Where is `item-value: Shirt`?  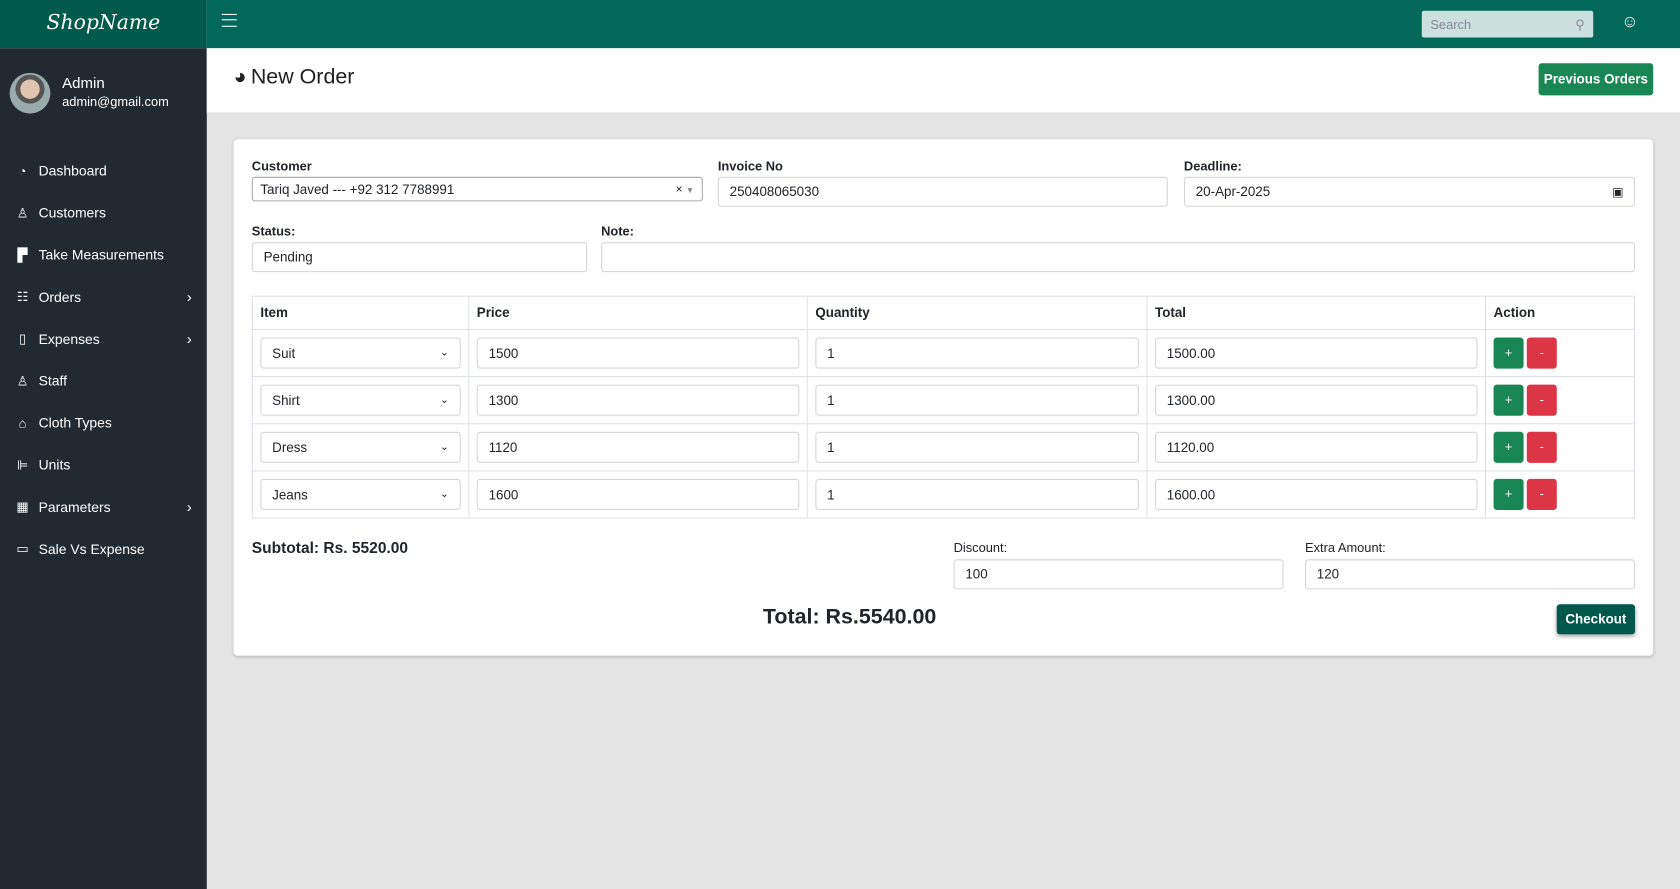 item-value: Shirt is located at coordinates (286, 400).